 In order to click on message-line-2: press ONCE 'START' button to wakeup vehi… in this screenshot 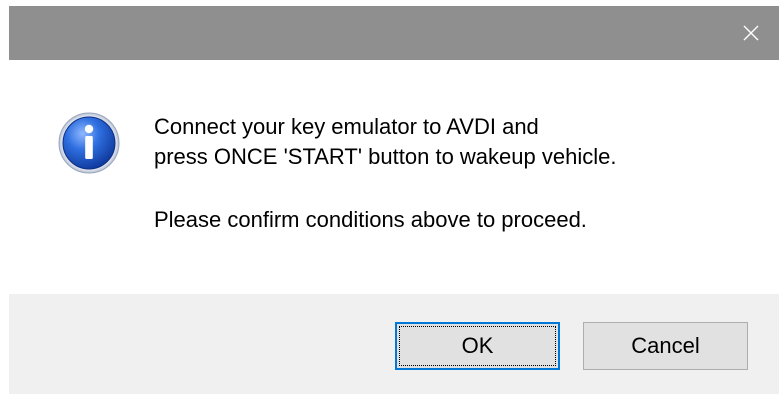, I will do `click(385, 156)`.